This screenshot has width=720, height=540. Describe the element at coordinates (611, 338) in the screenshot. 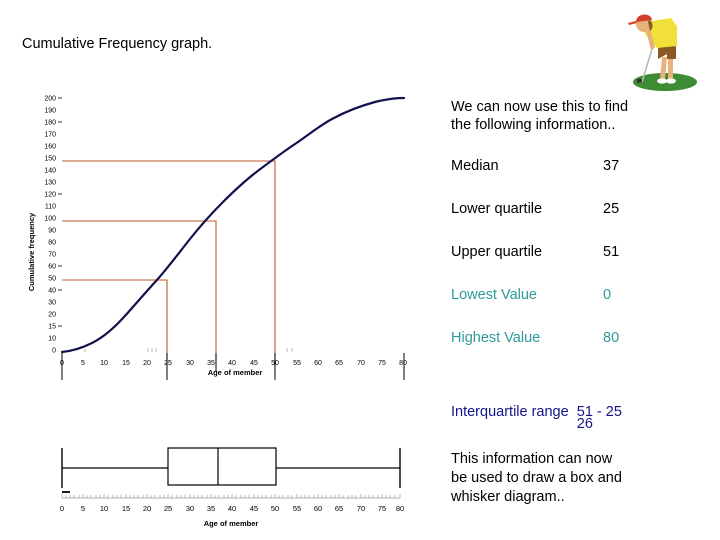

I see `stat-value-highest-value: 80` at that location.